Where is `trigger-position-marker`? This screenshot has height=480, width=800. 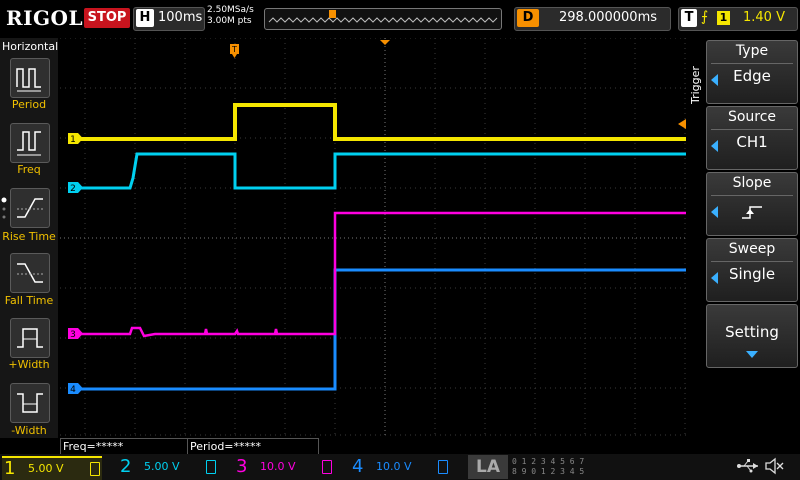 trigger-position-marker is located at coordinates (332, 14).